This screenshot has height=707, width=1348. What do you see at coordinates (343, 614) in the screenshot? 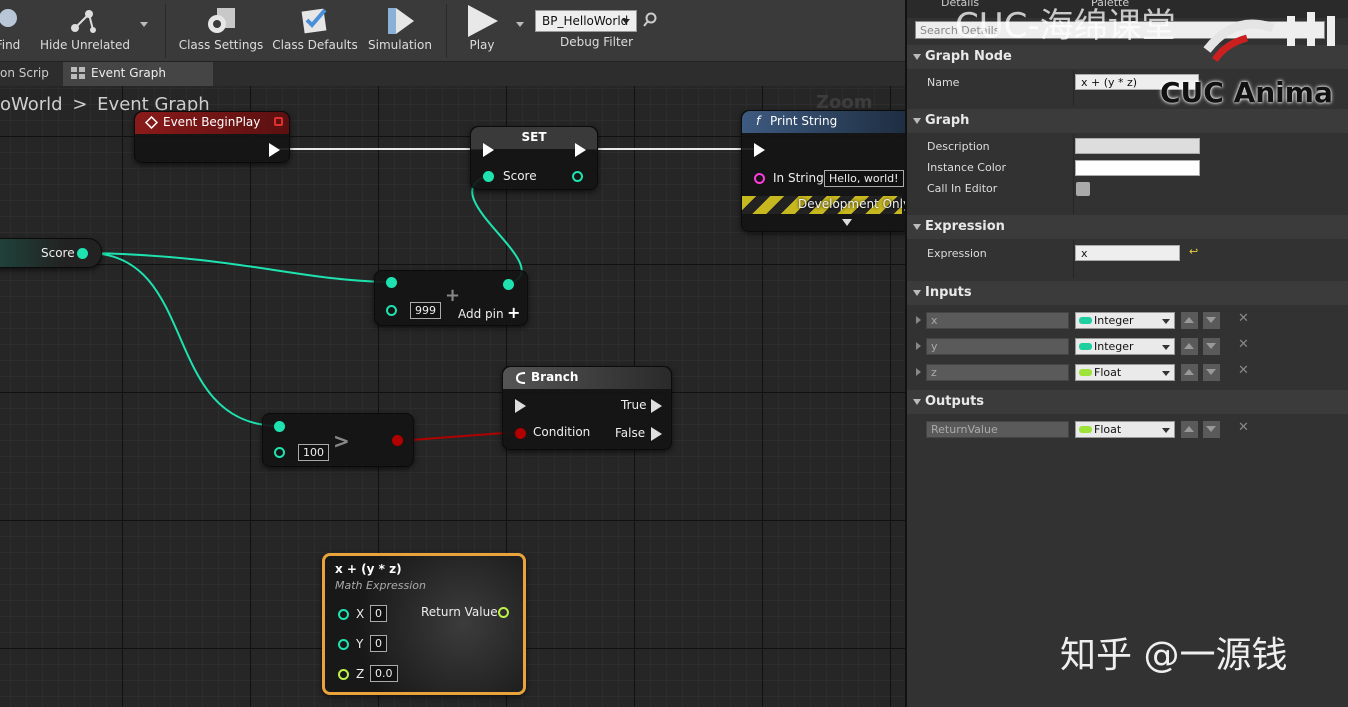
I see `x-in-pin` at bounding box center [343, 614].